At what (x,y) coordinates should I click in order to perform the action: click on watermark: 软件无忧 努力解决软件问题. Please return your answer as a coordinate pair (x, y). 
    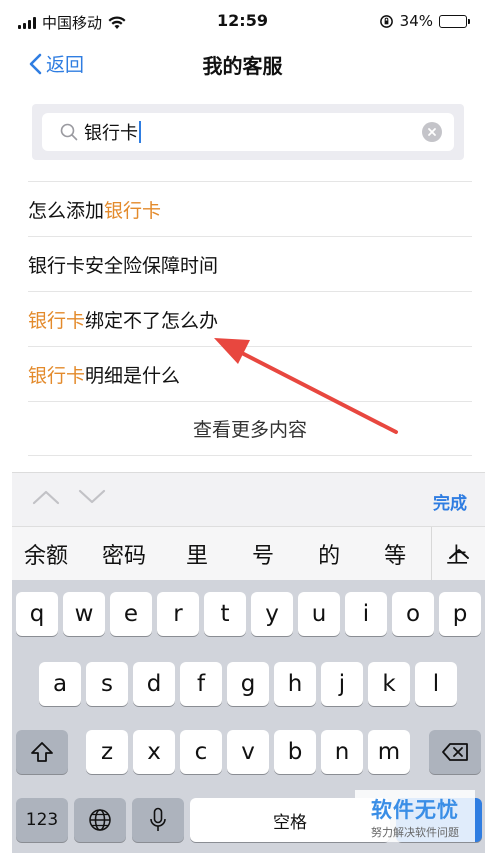
    Looking at the image, I should click on (415, 816).